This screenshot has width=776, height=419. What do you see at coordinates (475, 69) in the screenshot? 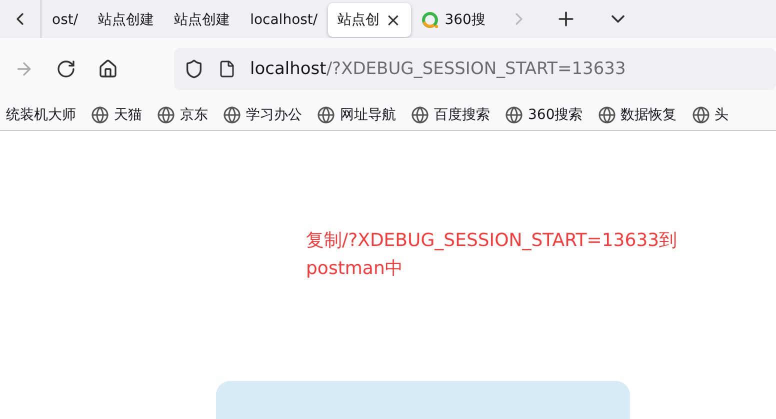
I see `address-field: localhost/?XDEBUG_SESSION_START=13633` at bounding box center [475, 69].